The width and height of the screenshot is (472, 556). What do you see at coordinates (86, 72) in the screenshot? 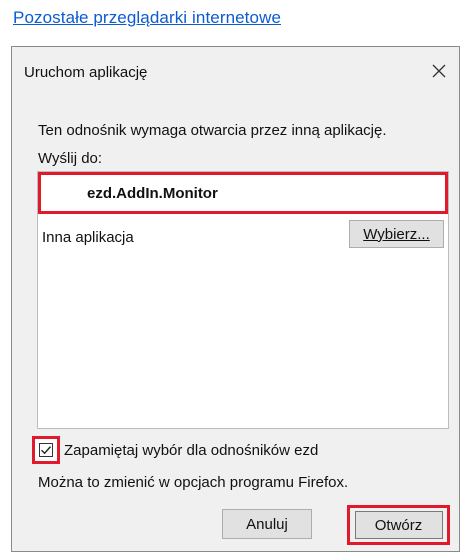
I see `dialog-title: Uruchom aplikację` at bounding box center [86, 72].